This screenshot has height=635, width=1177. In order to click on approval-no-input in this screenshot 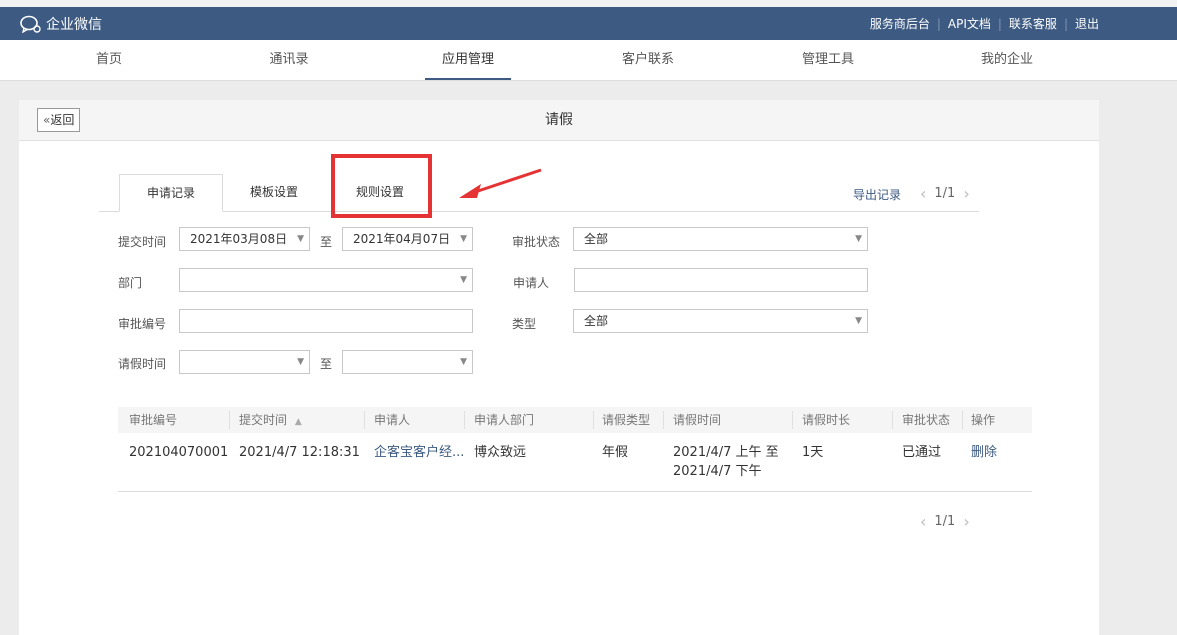, I will do `click(326, 321)`.